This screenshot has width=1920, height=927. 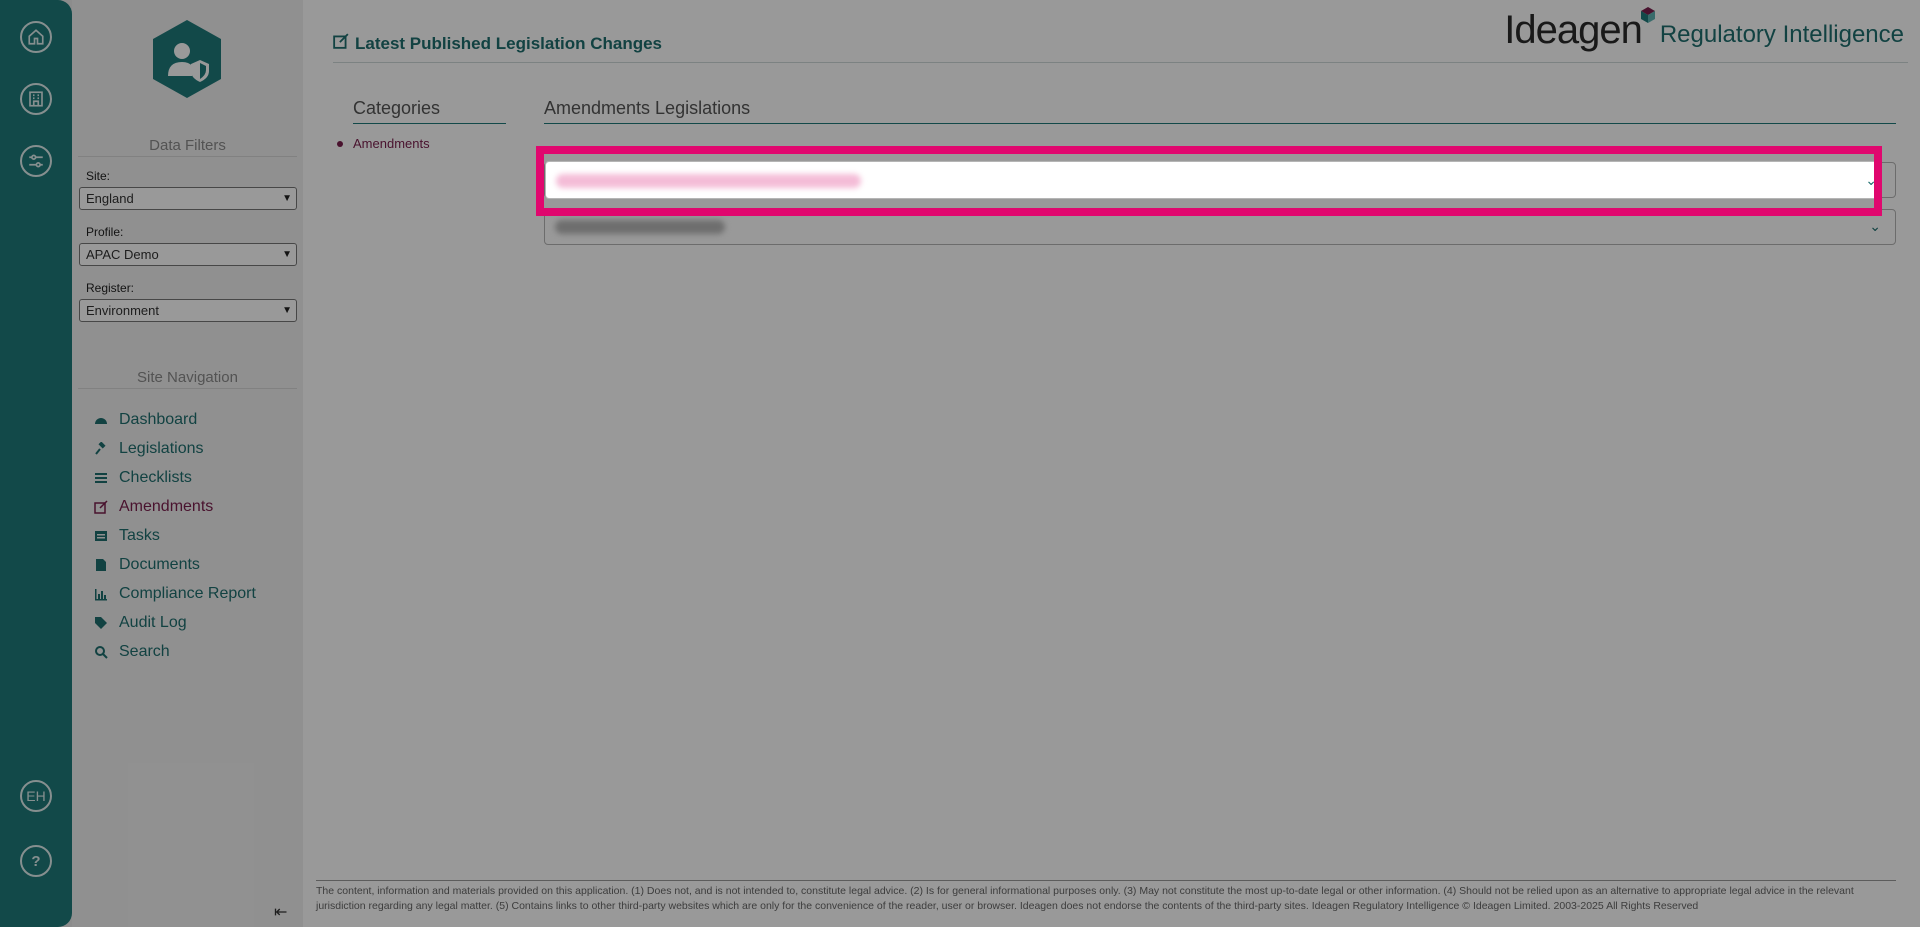 I want to click on redacted-text, so click(x=640, y=227).